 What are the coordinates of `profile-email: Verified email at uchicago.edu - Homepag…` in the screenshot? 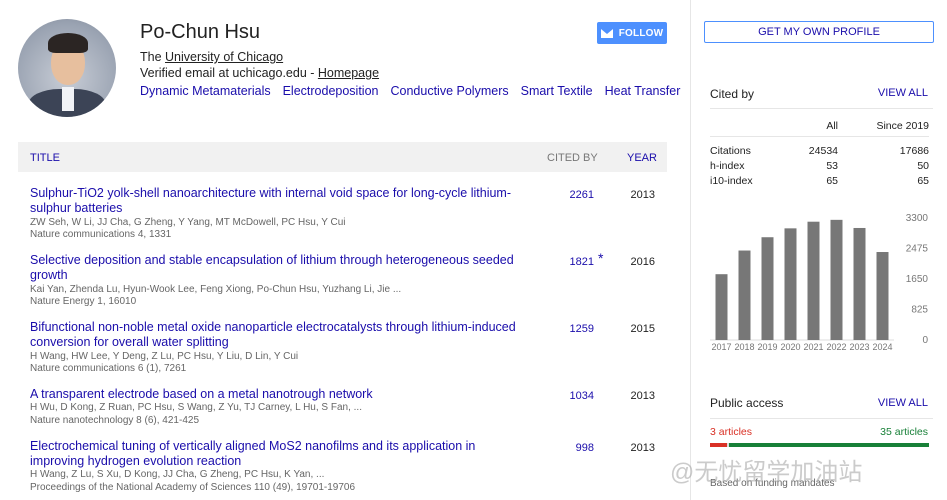 It's located at (260, 73).